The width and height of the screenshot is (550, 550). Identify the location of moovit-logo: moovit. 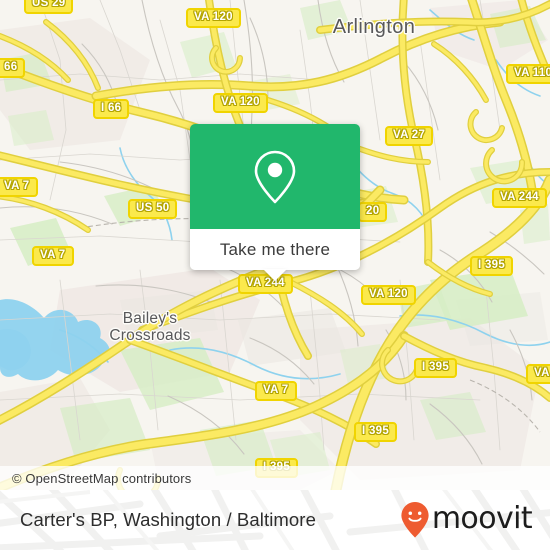
(466, 520).